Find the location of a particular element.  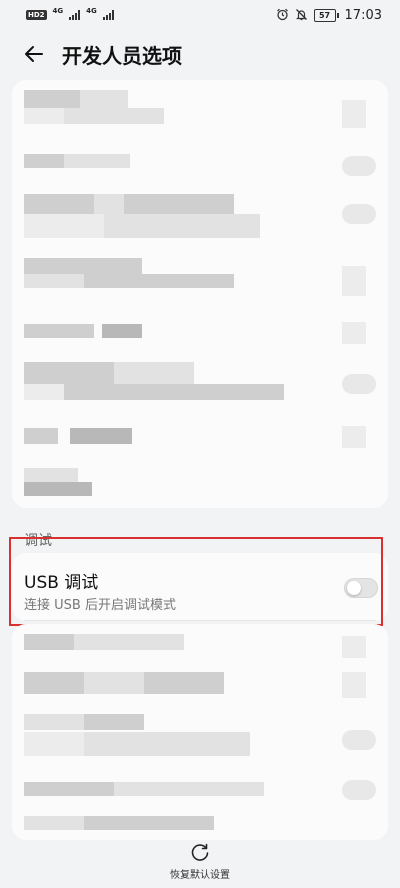

page-title: 开发人员选项 is located at coordinates (122, 56).